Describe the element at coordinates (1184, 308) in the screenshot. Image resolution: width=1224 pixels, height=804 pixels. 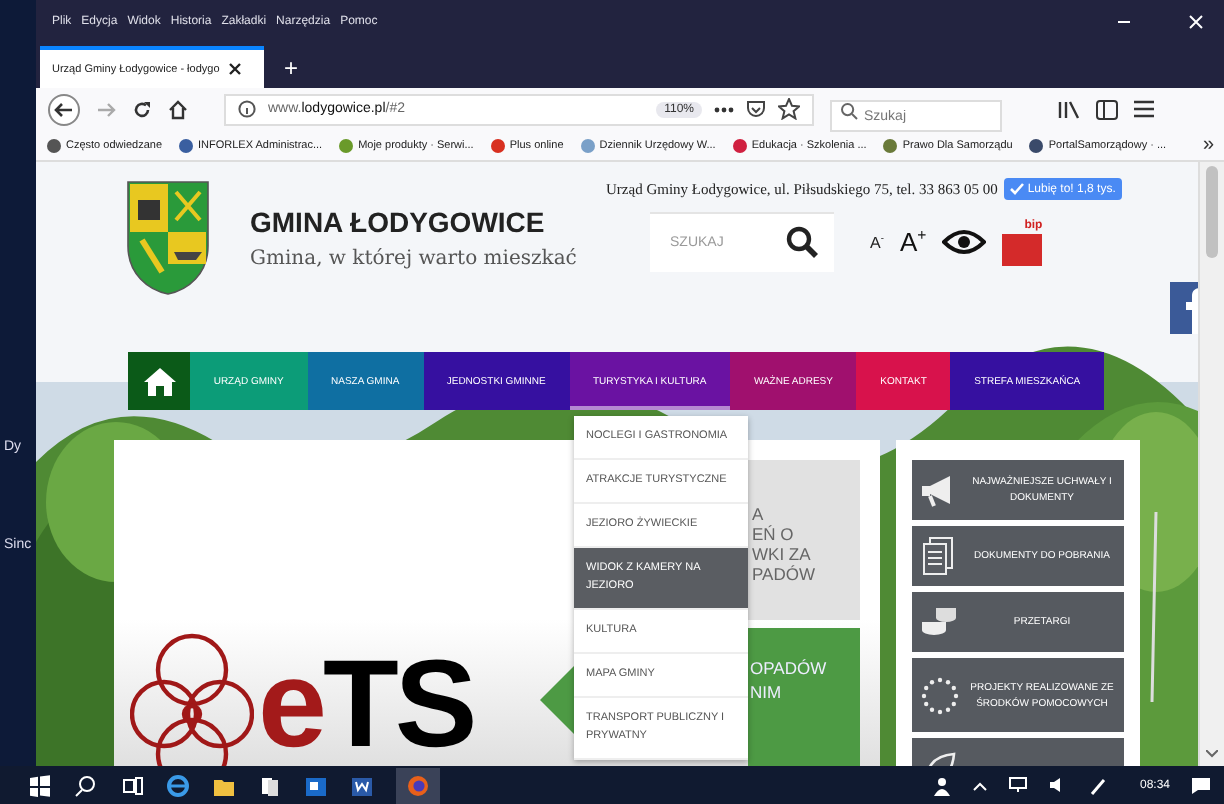
I see `facebook-icon` at that location.